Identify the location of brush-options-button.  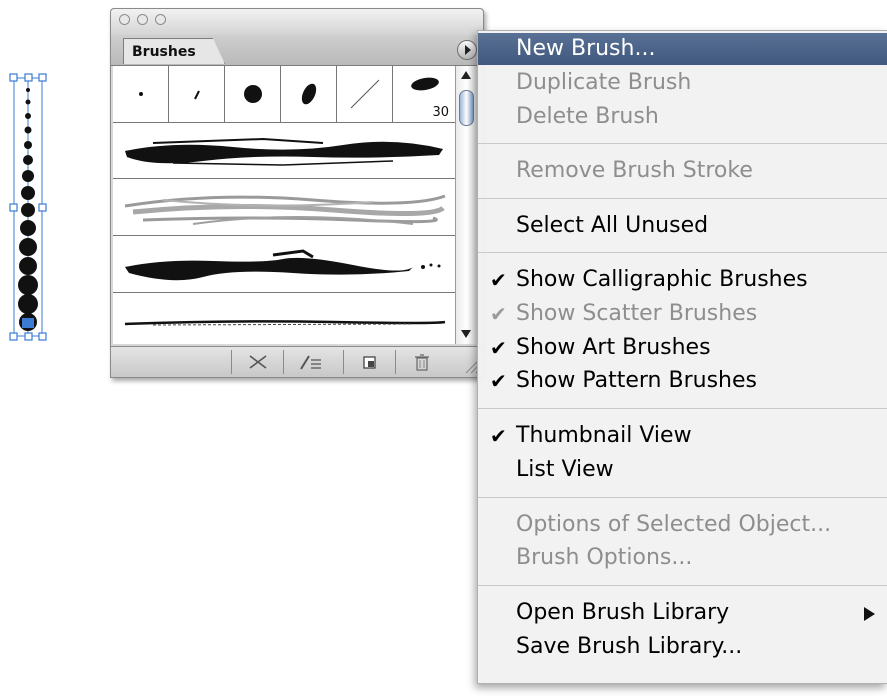
(309, 362).